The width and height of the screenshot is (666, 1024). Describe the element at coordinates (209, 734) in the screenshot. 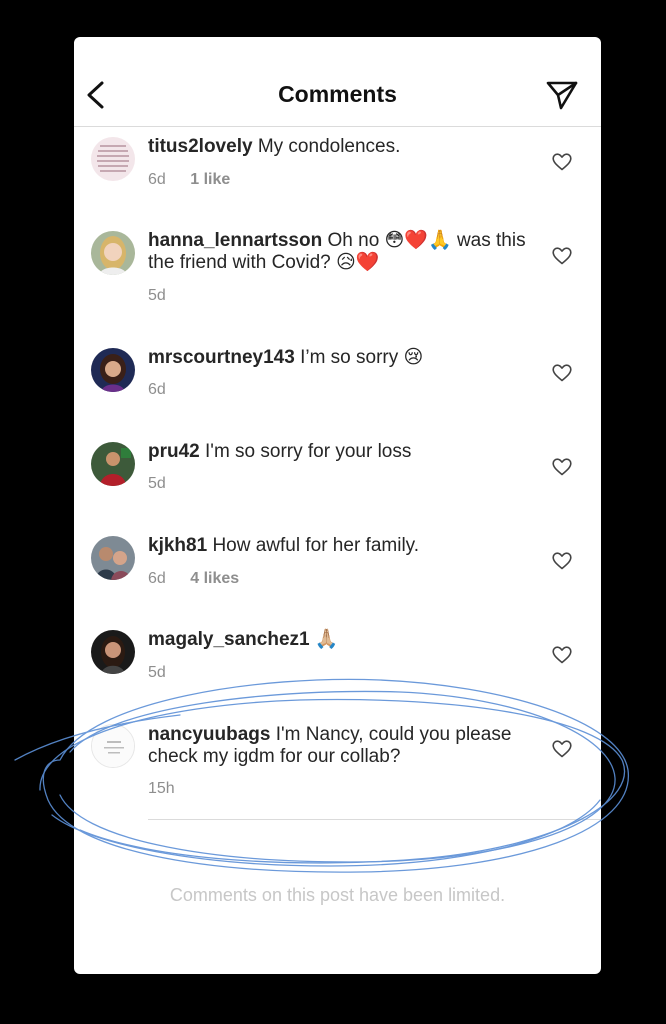

I see `comment-username: nancyuubags` at that location.